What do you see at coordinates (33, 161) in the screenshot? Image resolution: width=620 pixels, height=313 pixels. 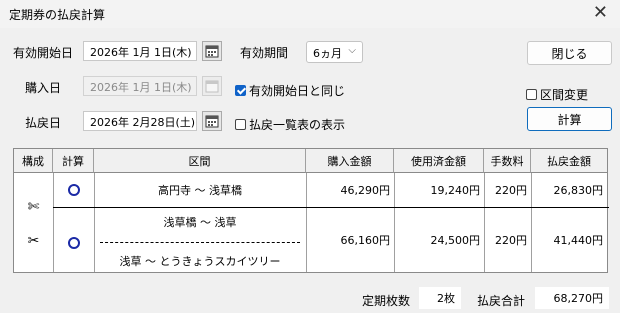 I see `header-composition: 構成` at bounding box center [33, 161].